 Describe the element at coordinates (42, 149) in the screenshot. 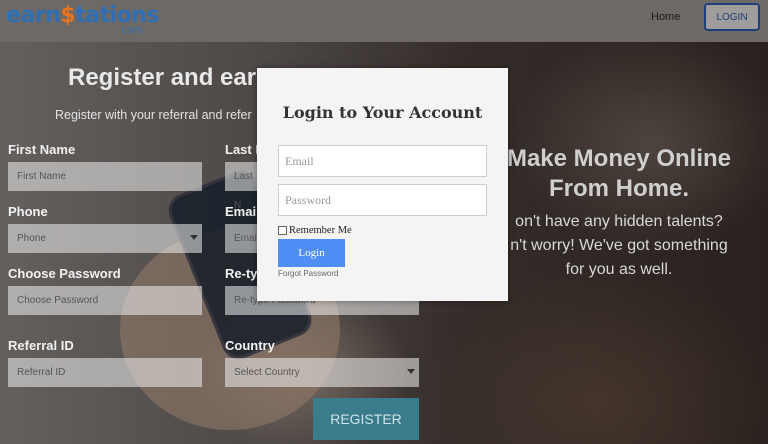

I see `first-name-label: First Name` at that location.